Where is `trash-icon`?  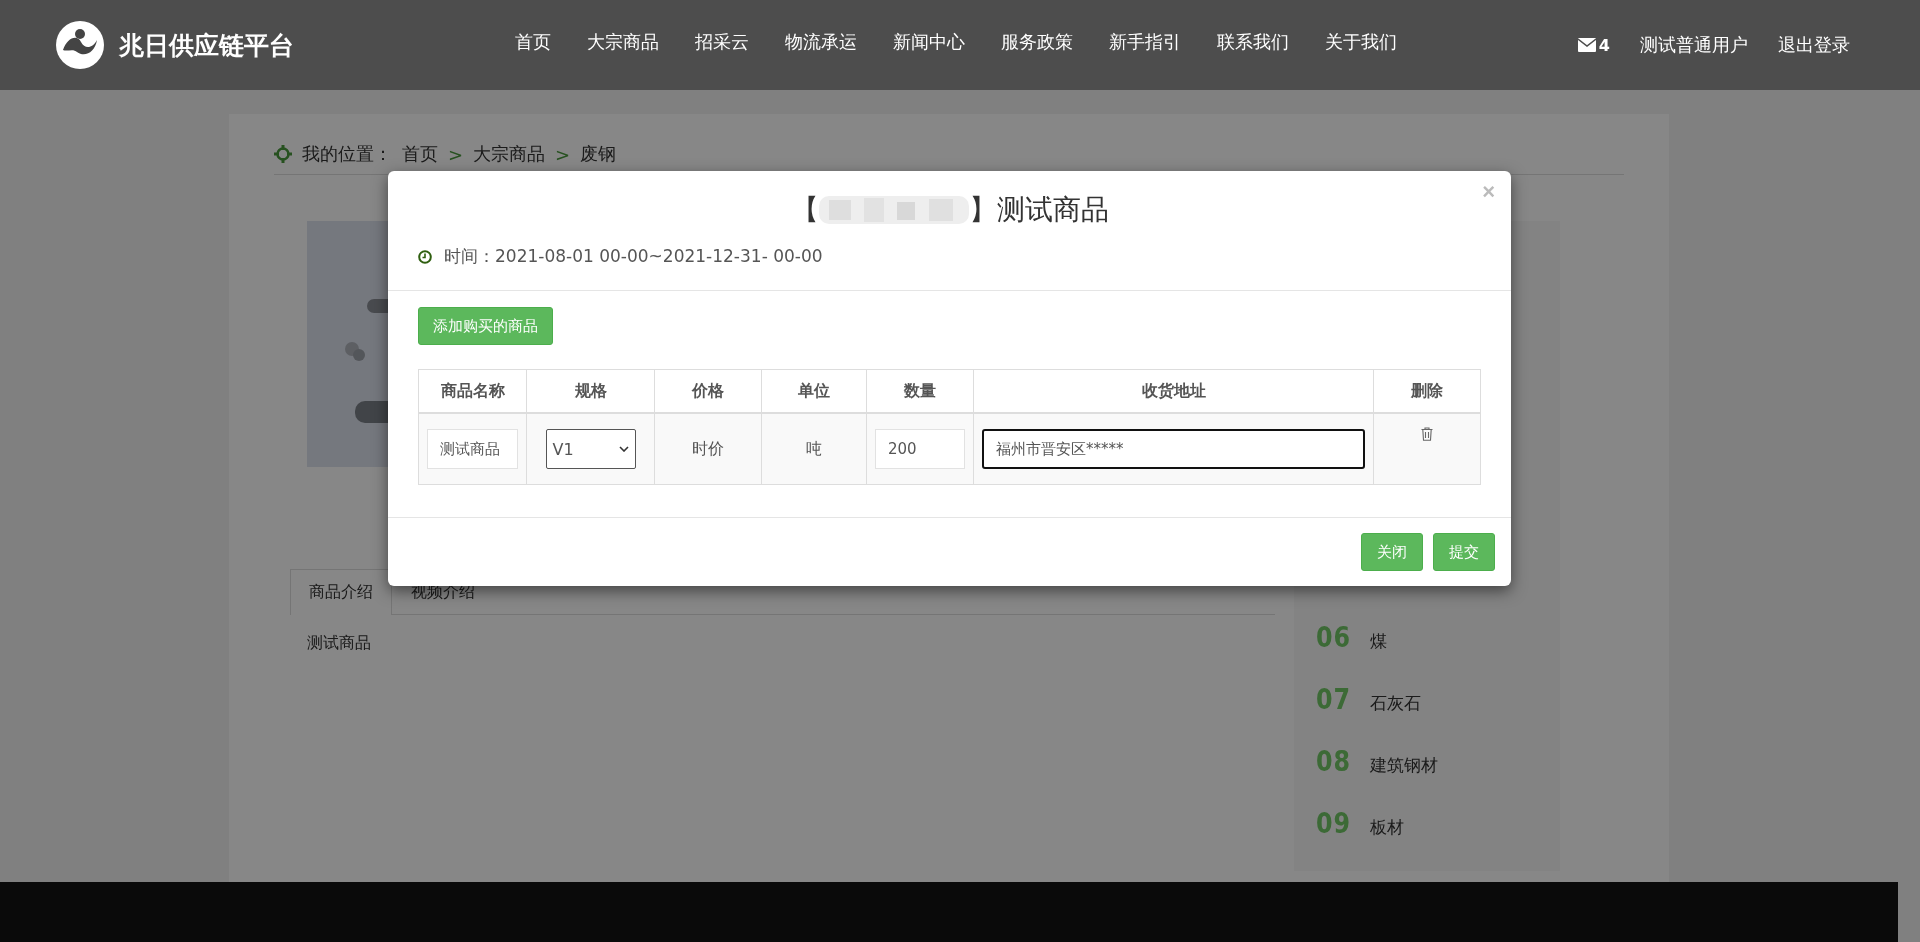
trash-icon is located at coordinates (1427, 434).